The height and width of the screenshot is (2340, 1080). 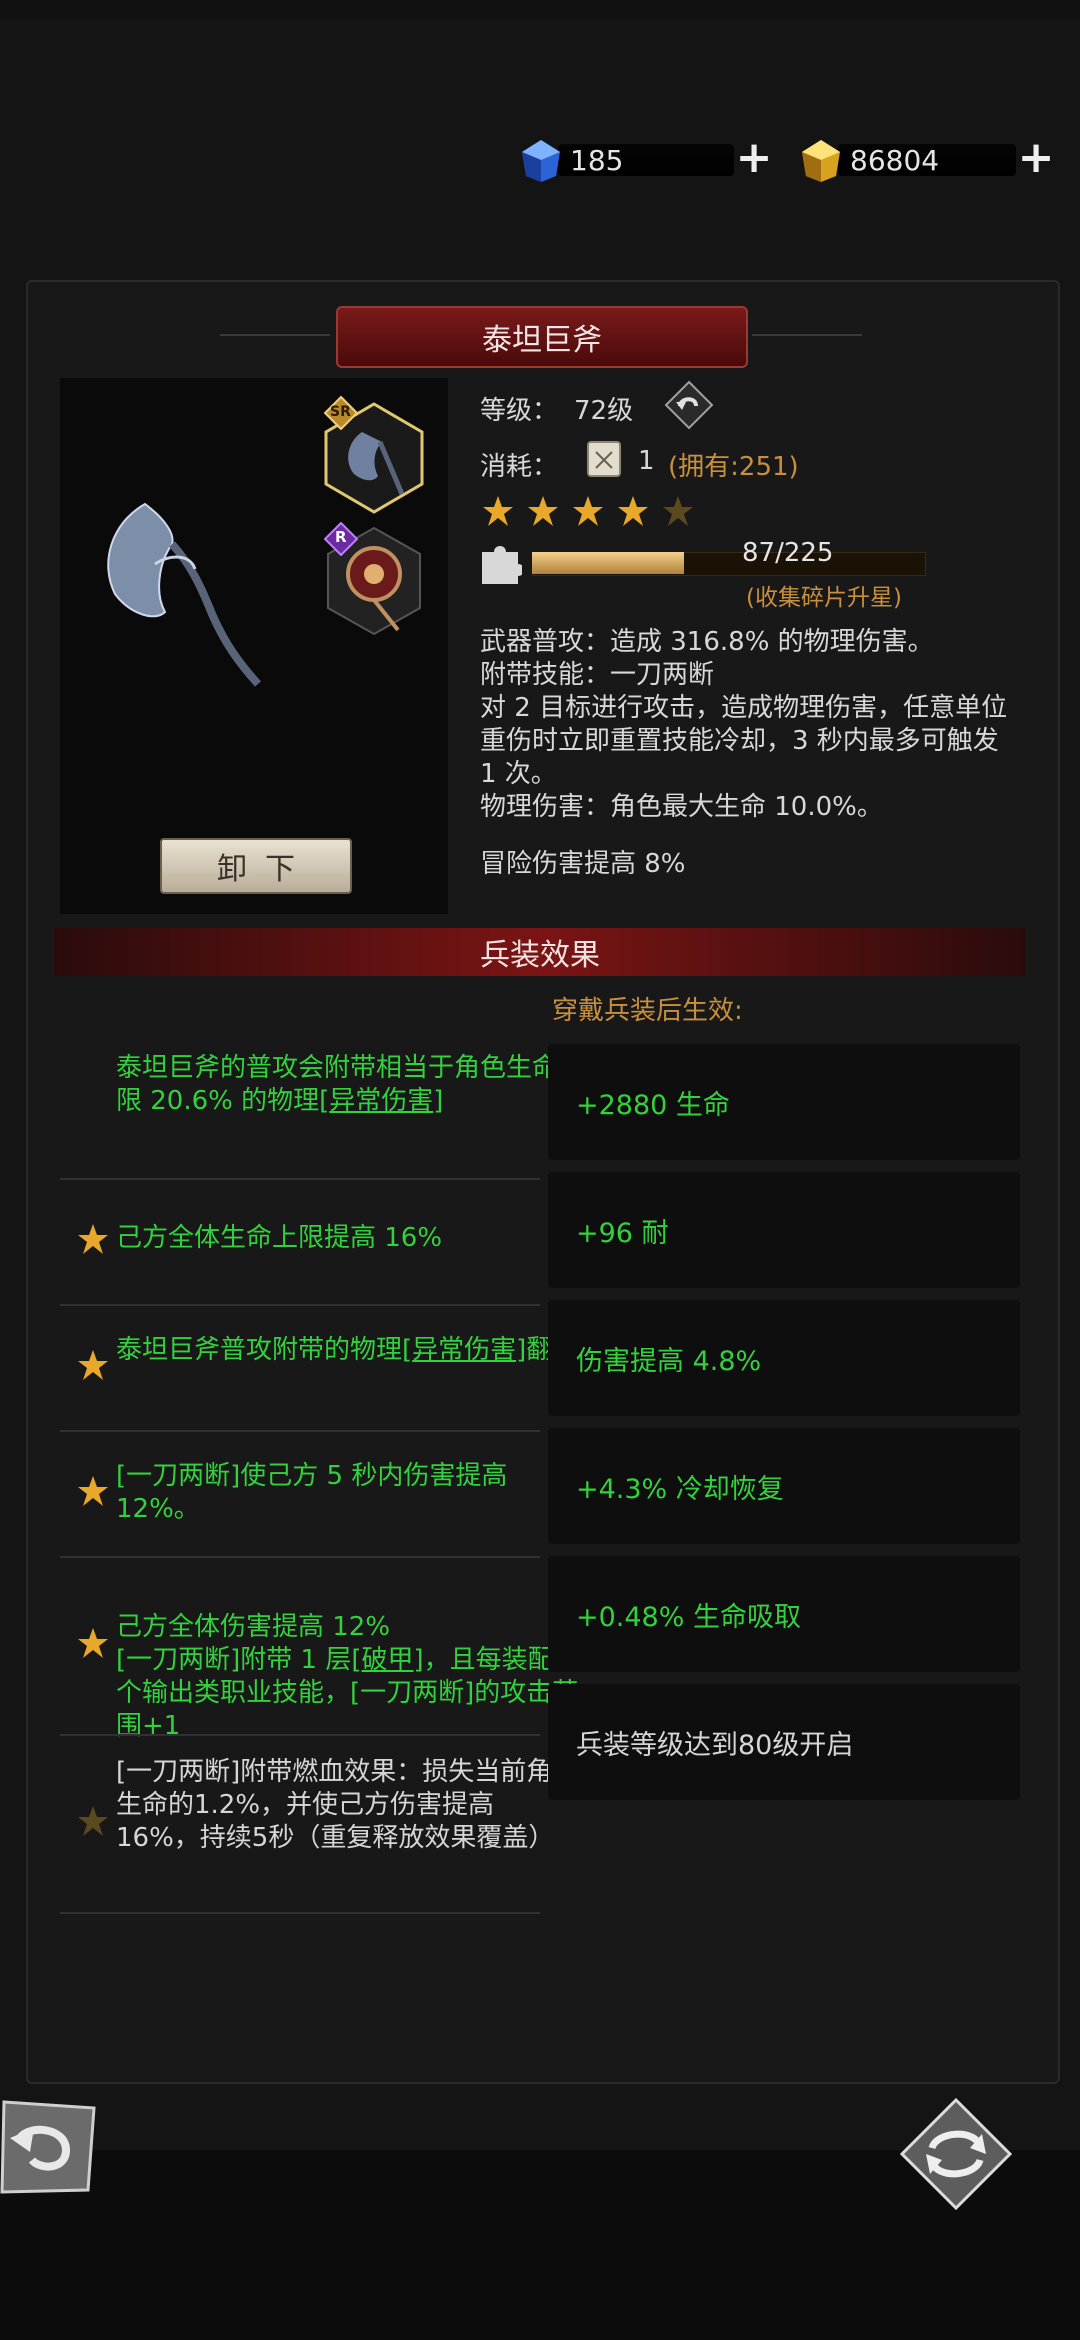 I want to click on unequip-button: 卸下, so click(x=256, y=866).